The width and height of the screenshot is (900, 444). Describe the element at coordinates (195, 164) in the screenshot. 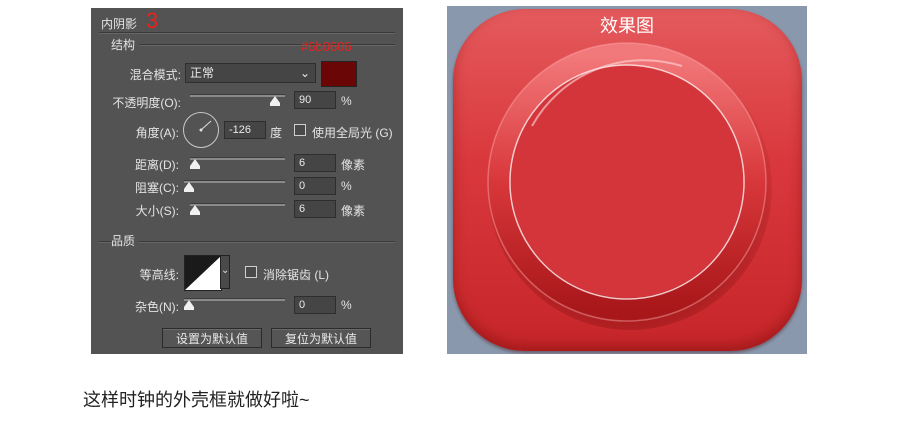

I see `distance-slider-thumb` at that location.